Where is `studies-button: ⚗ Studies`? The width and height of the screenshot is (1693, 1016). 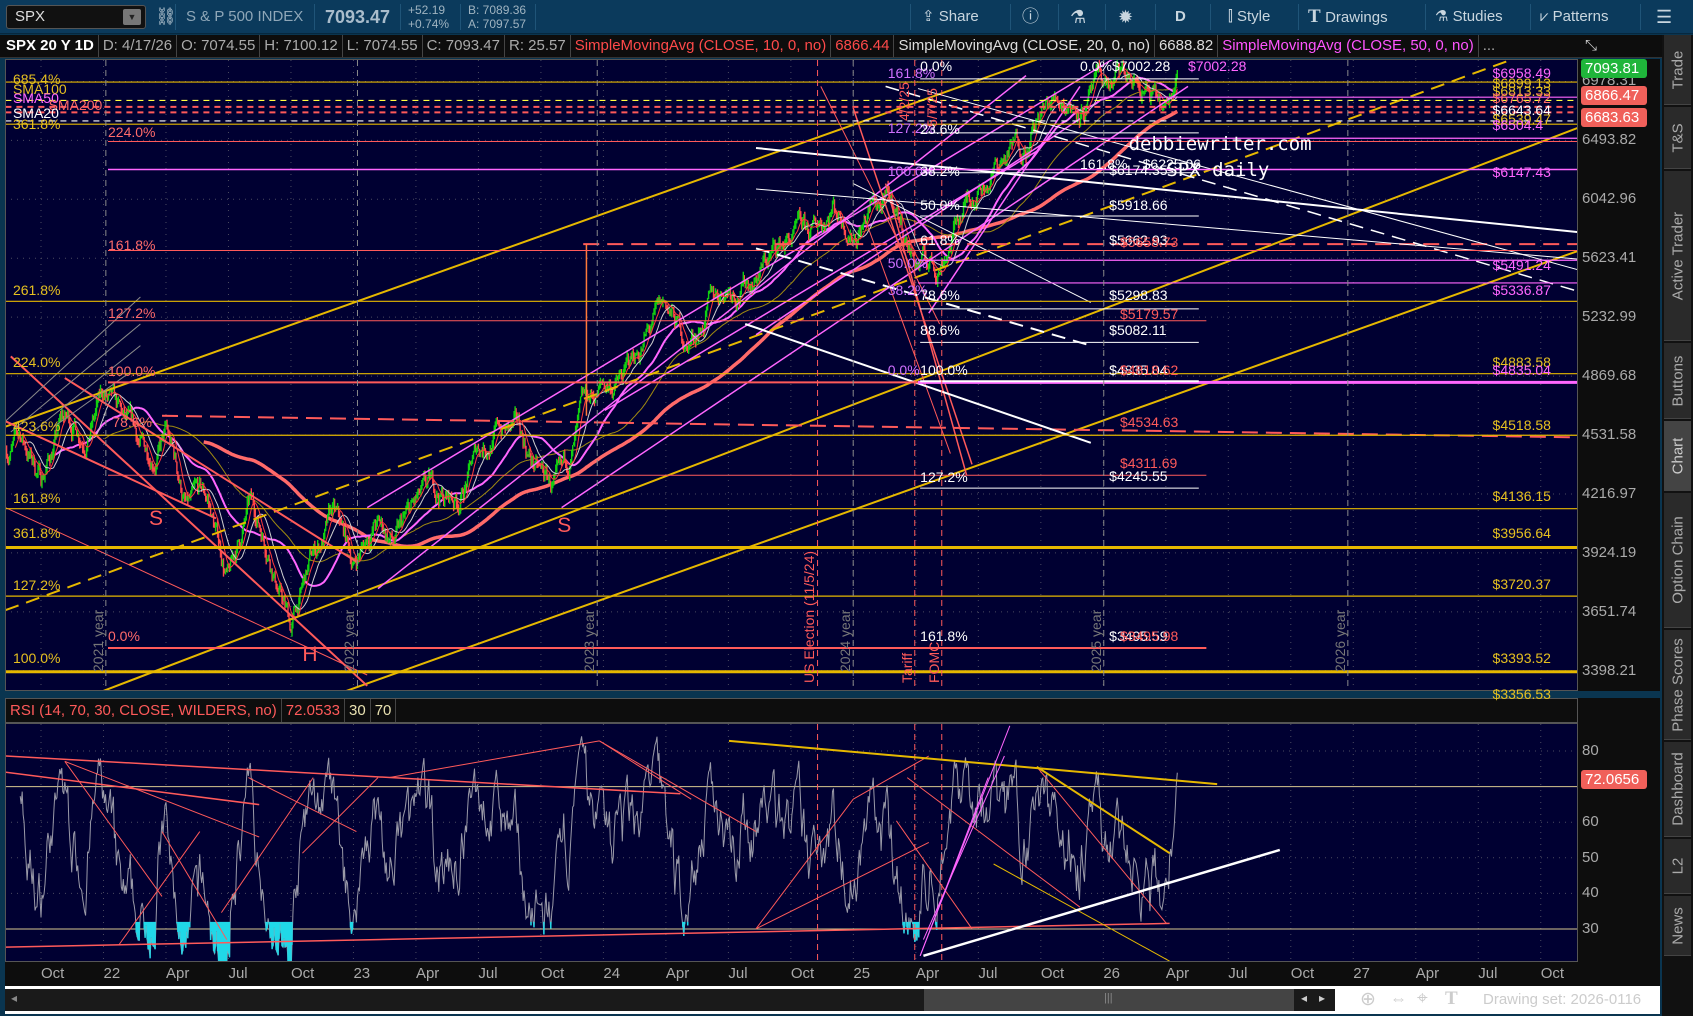
studies-button: ⚗ Studies is located at coordinates (1469, 17).